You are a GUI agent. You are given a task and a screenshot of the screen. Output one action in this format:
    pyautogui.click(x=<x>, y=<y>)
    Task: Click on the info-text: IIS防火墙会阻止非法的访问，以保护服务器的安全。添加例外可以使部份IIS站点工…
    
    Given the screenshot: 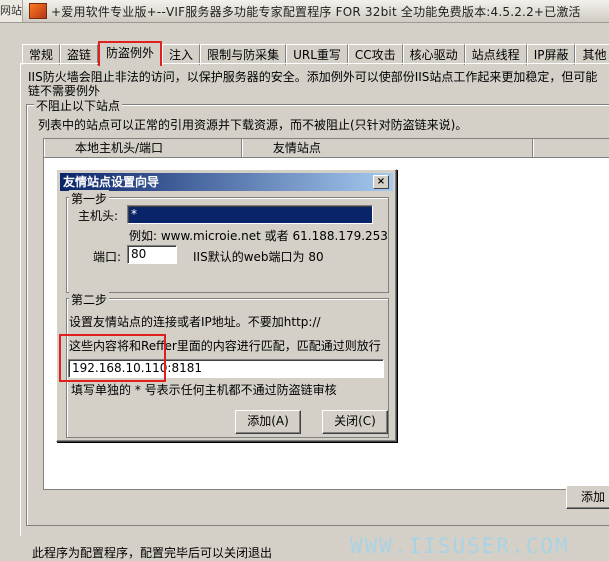 What is the action you would take?
    pyautogui.click(x=318, y=84)
    